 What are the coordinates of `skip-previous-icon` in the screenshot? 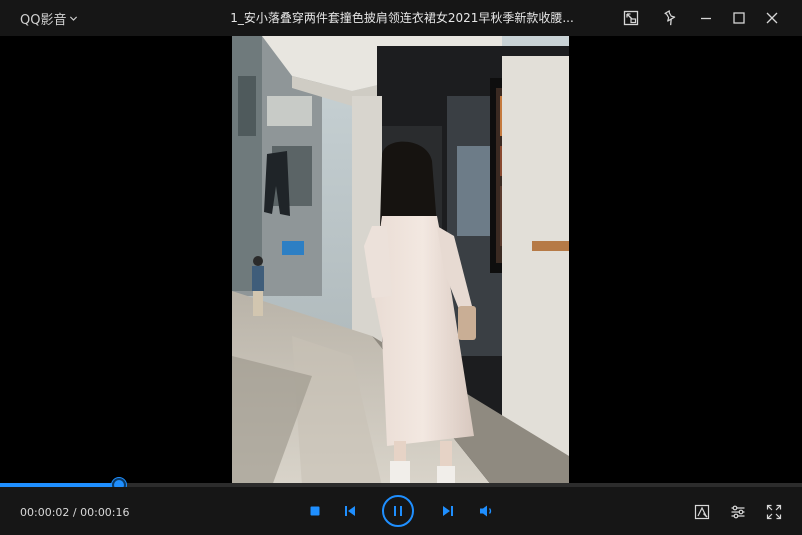 It's located at (350, 511).